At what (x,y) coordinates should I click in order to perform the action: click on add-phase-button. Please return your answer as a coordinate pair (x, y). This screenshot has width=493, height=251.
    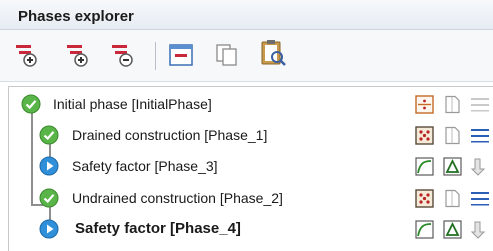
    Looking at the image, I should click on (78, 55).